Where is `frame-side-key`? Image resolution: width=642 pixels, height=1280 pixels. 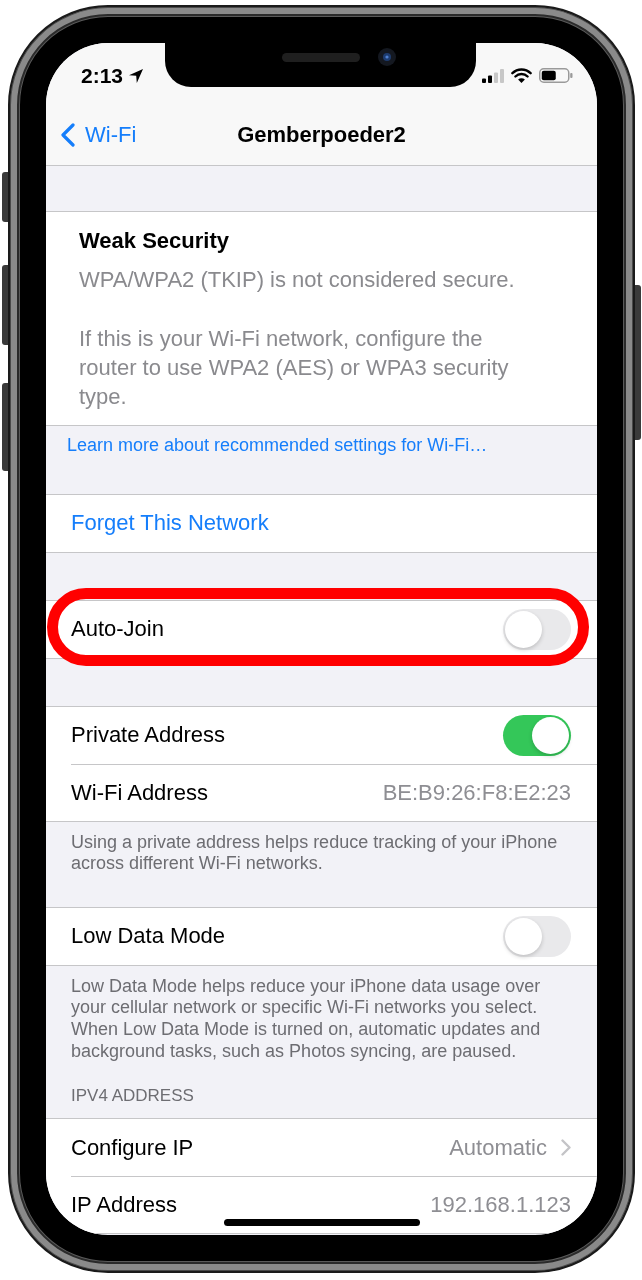
frame-side-key is located at coordinates (5, 197).